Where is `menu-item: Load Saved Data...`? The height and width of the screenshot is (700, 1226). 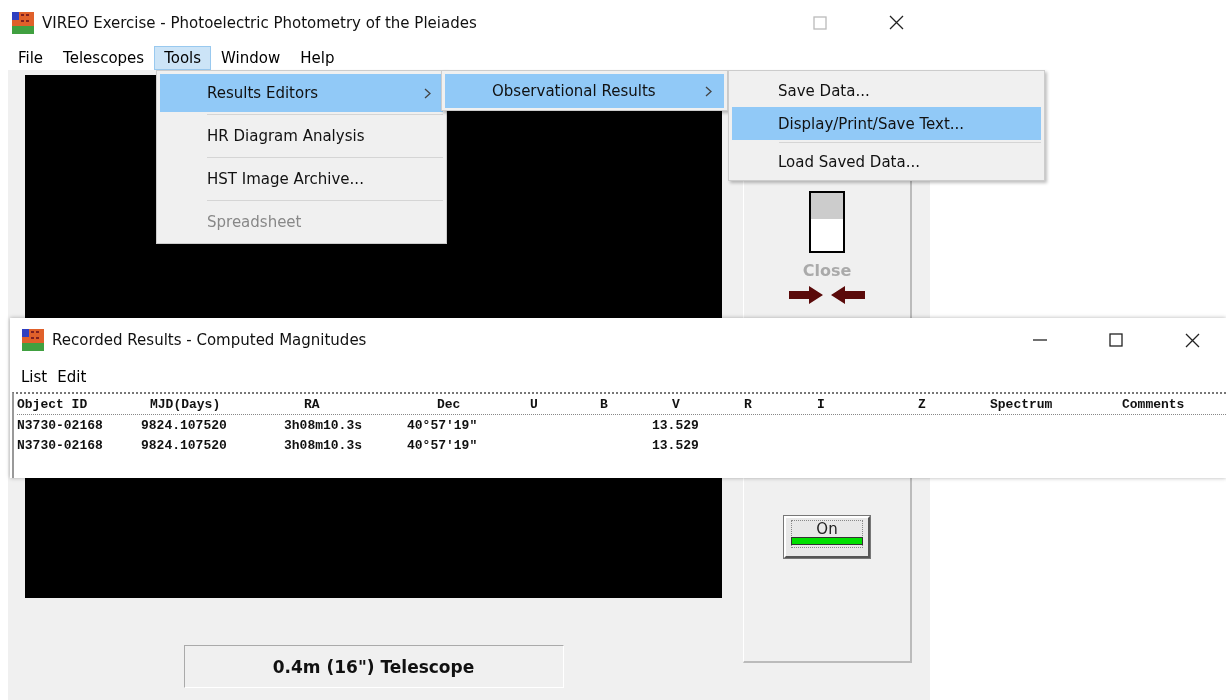
menu-item: Load Saved Data... is located at coordinates (886, 161).